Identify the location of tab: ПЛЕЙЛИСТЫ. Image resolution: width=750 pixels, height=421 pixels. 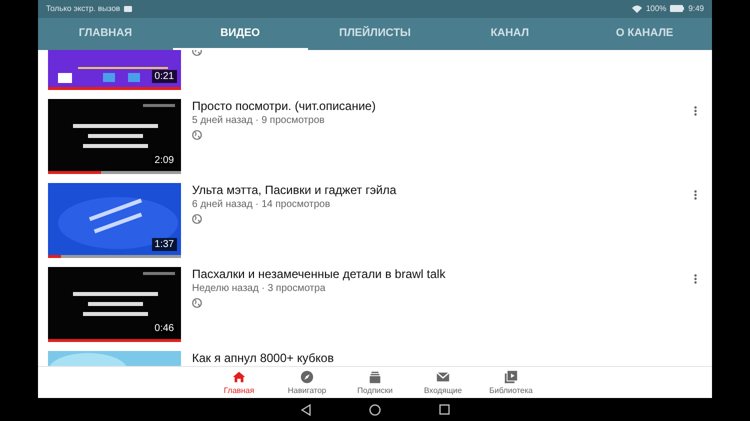
(375, 34).